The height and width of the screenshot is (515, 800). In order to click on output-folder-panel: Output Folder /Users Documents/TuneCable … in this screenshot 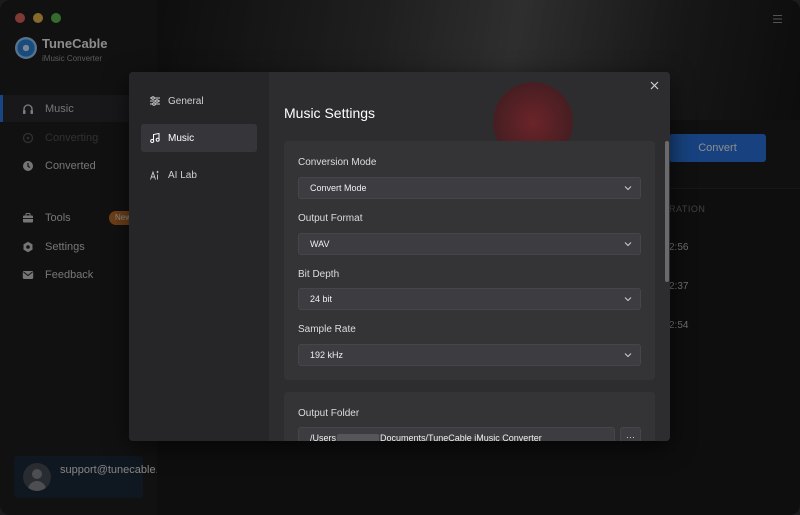, I will do `click(469, 416)`.